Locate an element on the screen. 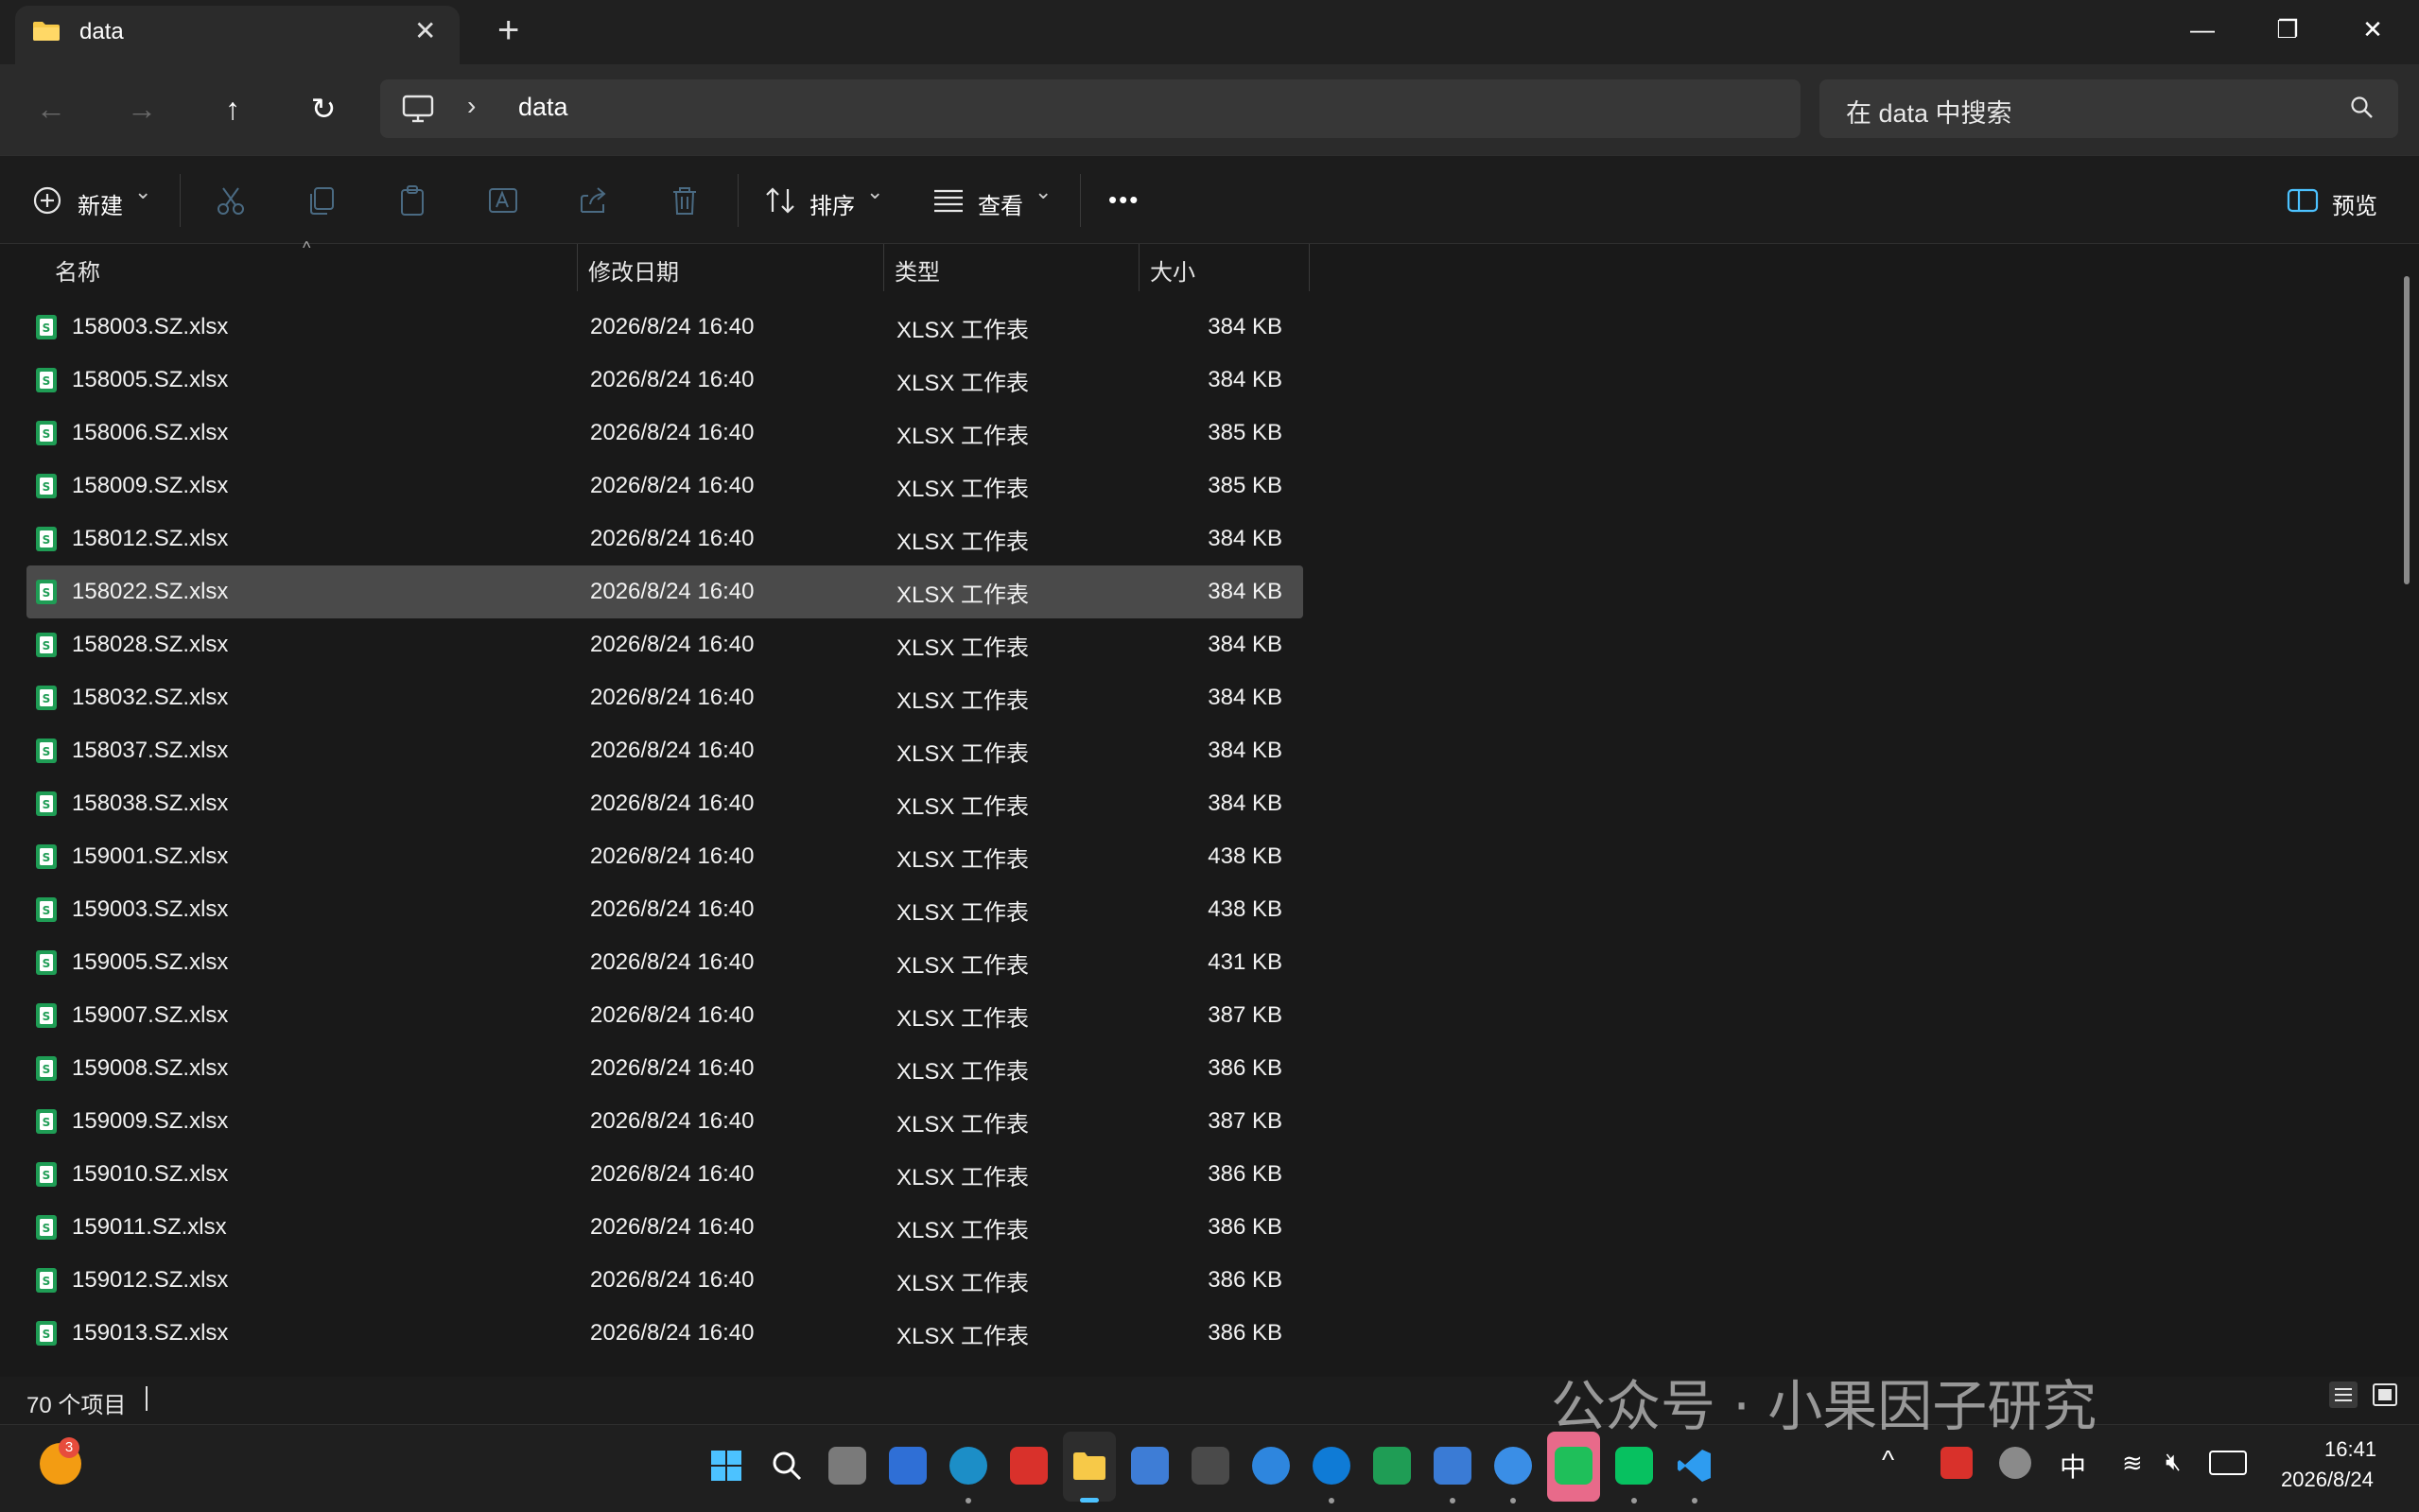  up-button: ↑ is located at coordinates (232, 108).